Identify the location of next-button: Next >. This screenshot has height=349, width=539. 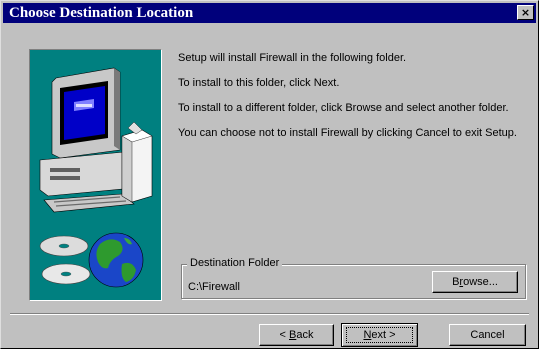
(379, 335).